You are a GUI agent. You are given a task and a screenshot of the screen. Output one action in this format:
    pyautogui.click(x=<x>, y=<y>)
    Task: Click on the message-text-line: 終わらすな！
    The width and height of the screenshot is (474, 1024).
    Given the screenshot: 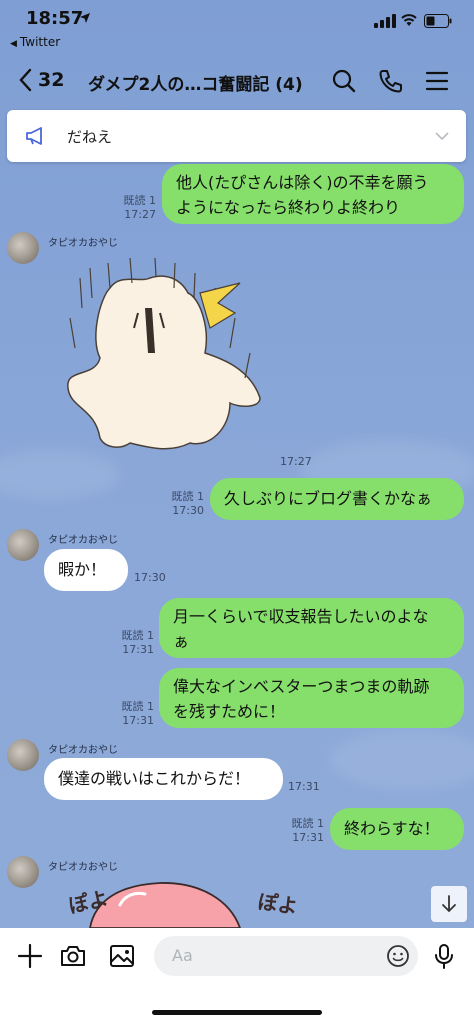 What is the action you would take?
    pyautogui.click(x=392, y=828)
    